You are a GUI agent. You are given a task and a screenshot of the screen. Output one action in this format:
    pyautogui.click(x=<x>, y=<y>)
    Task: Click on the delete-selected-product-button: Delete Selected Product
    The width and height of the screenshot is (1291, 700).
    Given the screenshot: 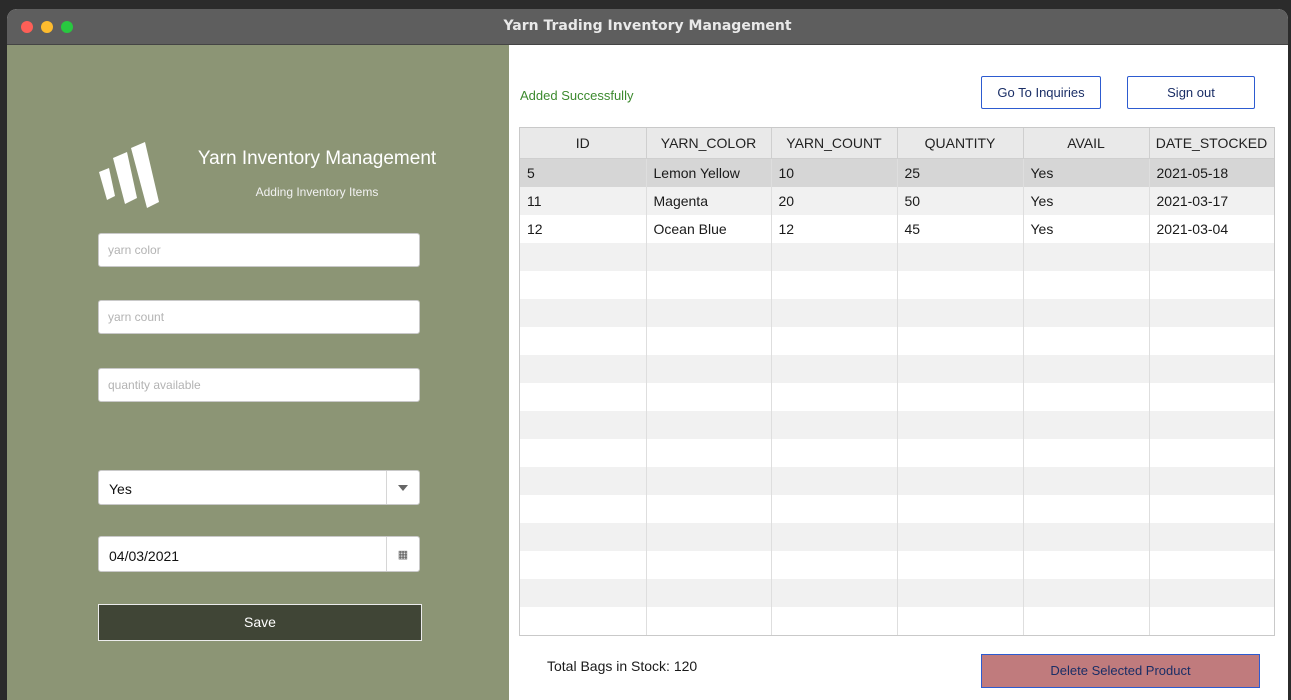 What is the action you would take?
    pyautogui.click(x=1120, y=671)
    